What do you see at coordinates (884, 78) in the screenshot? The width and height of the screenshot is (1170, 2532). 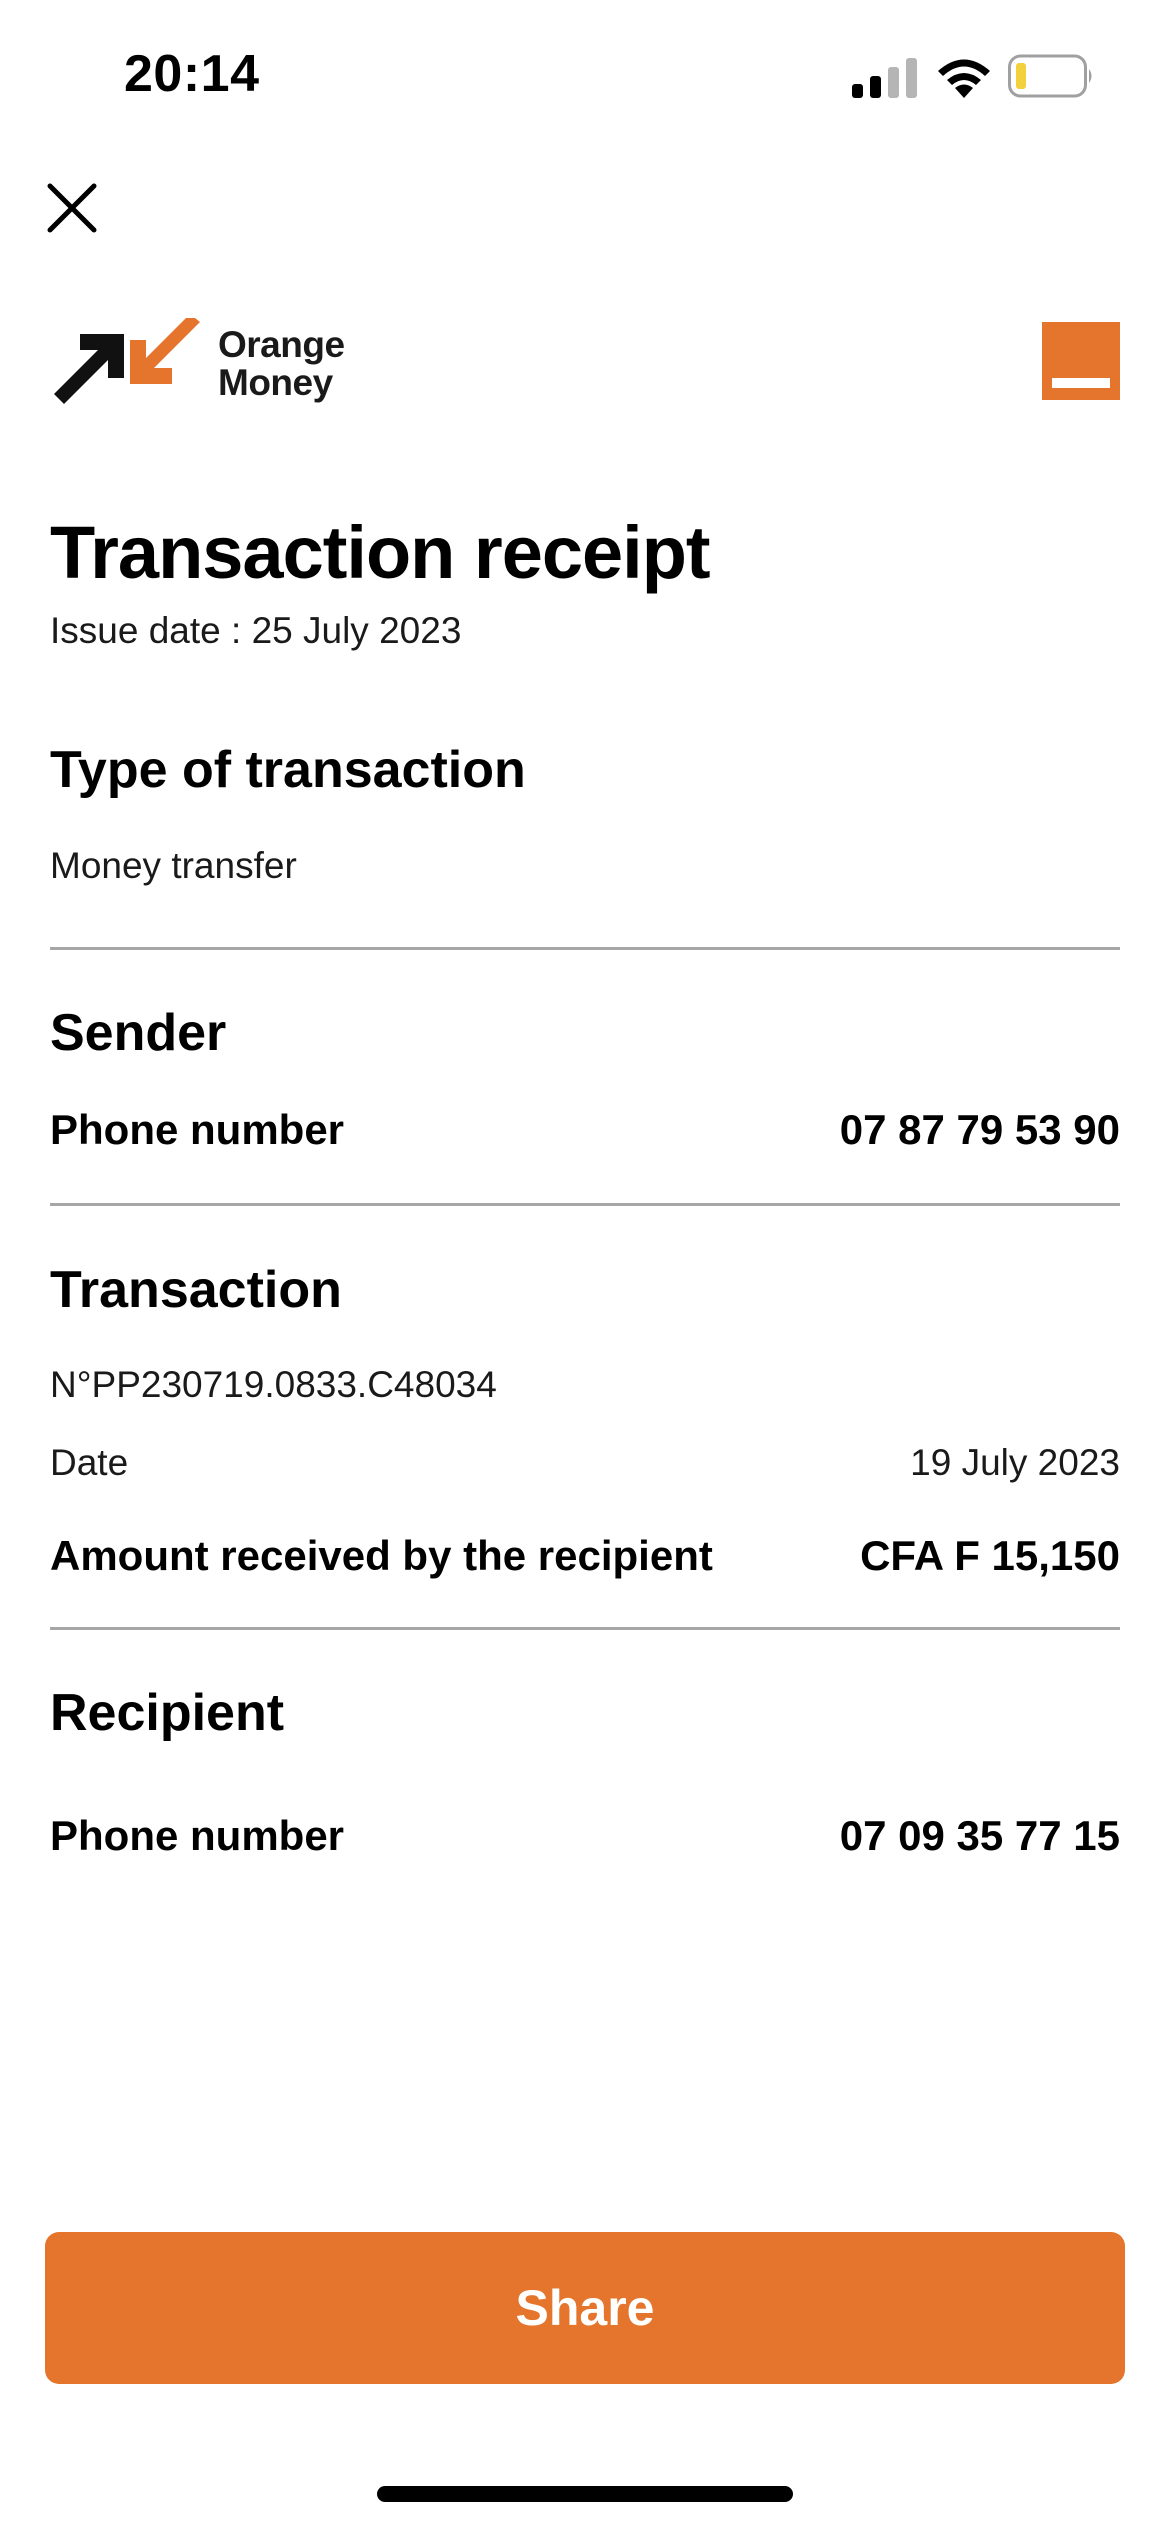 I see `signal-icon` at bounding box center [884, 78].